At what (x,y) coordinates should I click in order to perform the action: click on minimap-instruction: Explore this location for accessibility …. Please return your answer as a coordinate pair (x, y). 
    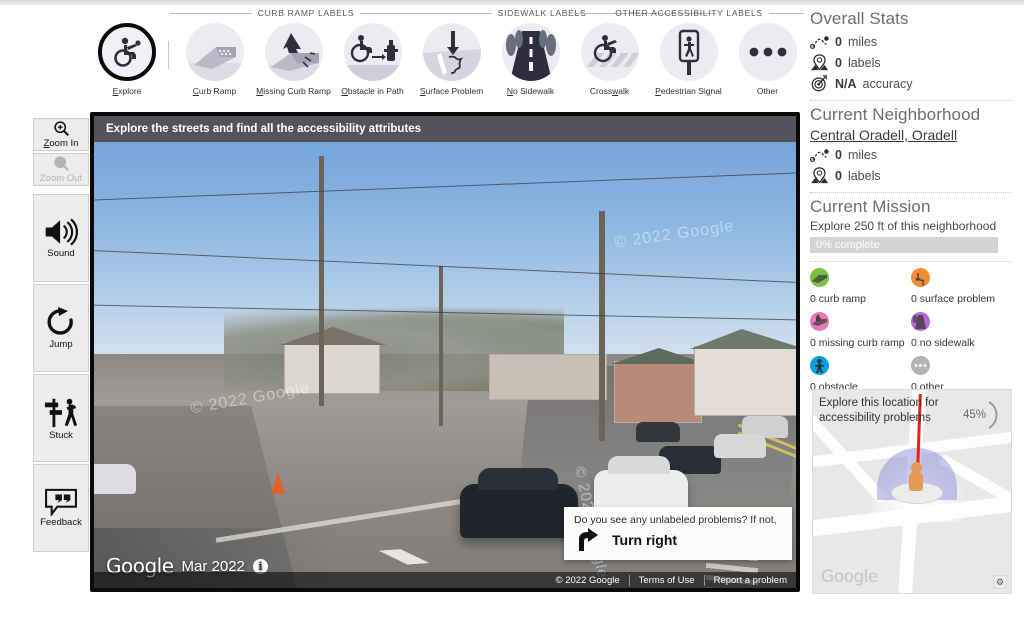
    Looking at the image, I should click on (879, 410).